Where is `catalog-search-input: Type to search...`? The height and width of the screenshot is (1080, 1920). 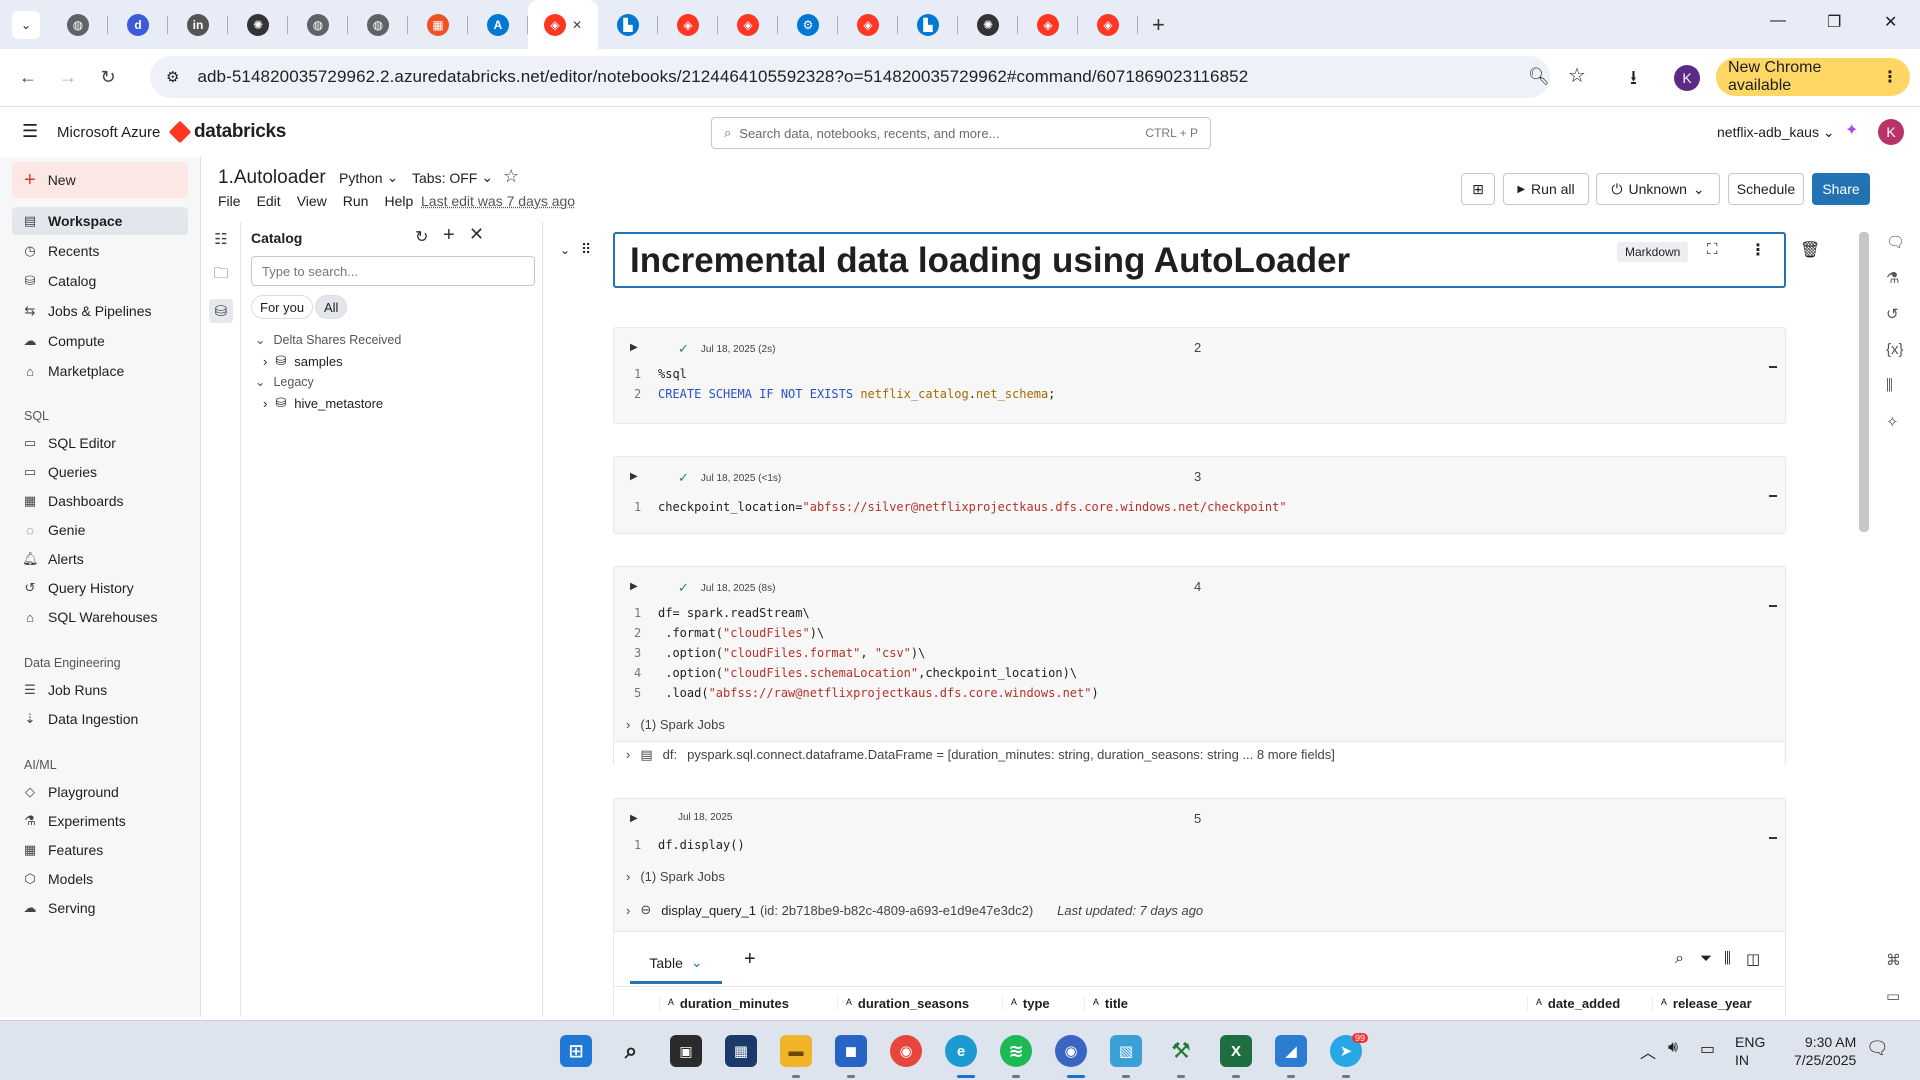
catalog-search-input: Type to search... is located at coordinates (393, 271).